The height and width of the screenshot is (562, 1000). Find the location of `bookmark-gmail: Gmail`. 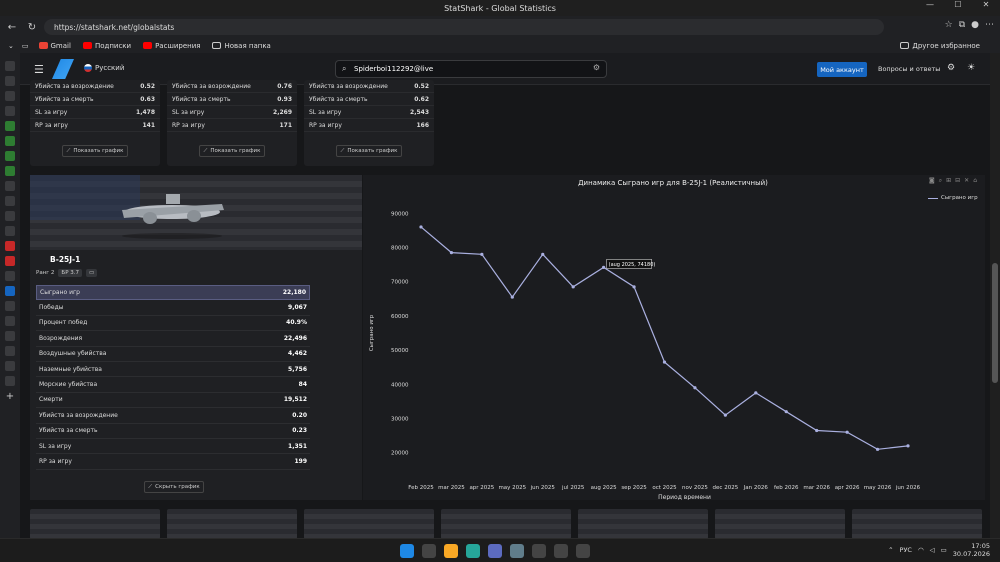

bookmark-gmail: Gmail is located at coordinates (54, 46).